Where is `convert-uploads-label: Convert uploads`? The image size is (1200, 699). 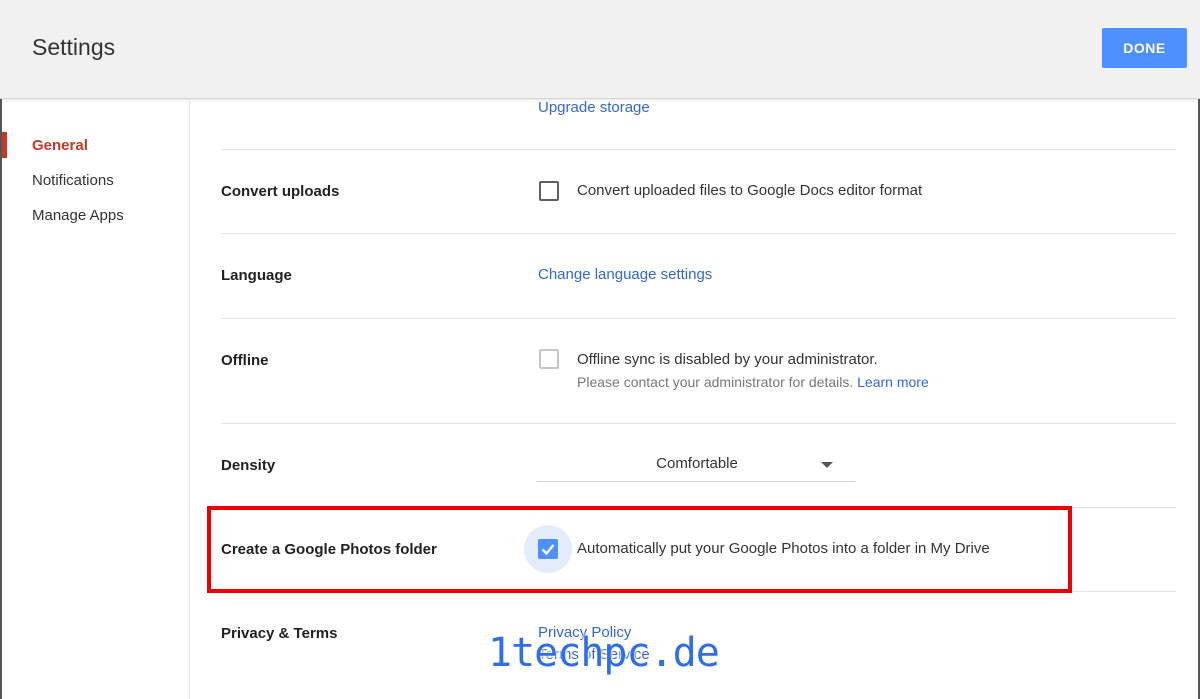
convert-uploads-label: Convert uploads is located at coordinates (280, 191).